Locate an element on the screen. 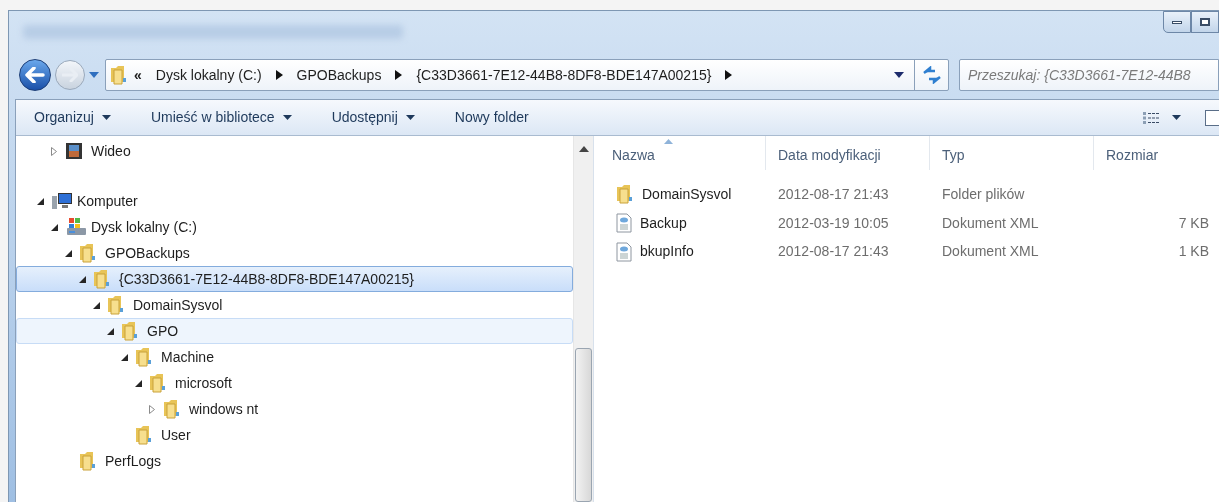 The height and width of the screenshot is (502, 1219). file-name: Backup is located at coordinates (663, 223).